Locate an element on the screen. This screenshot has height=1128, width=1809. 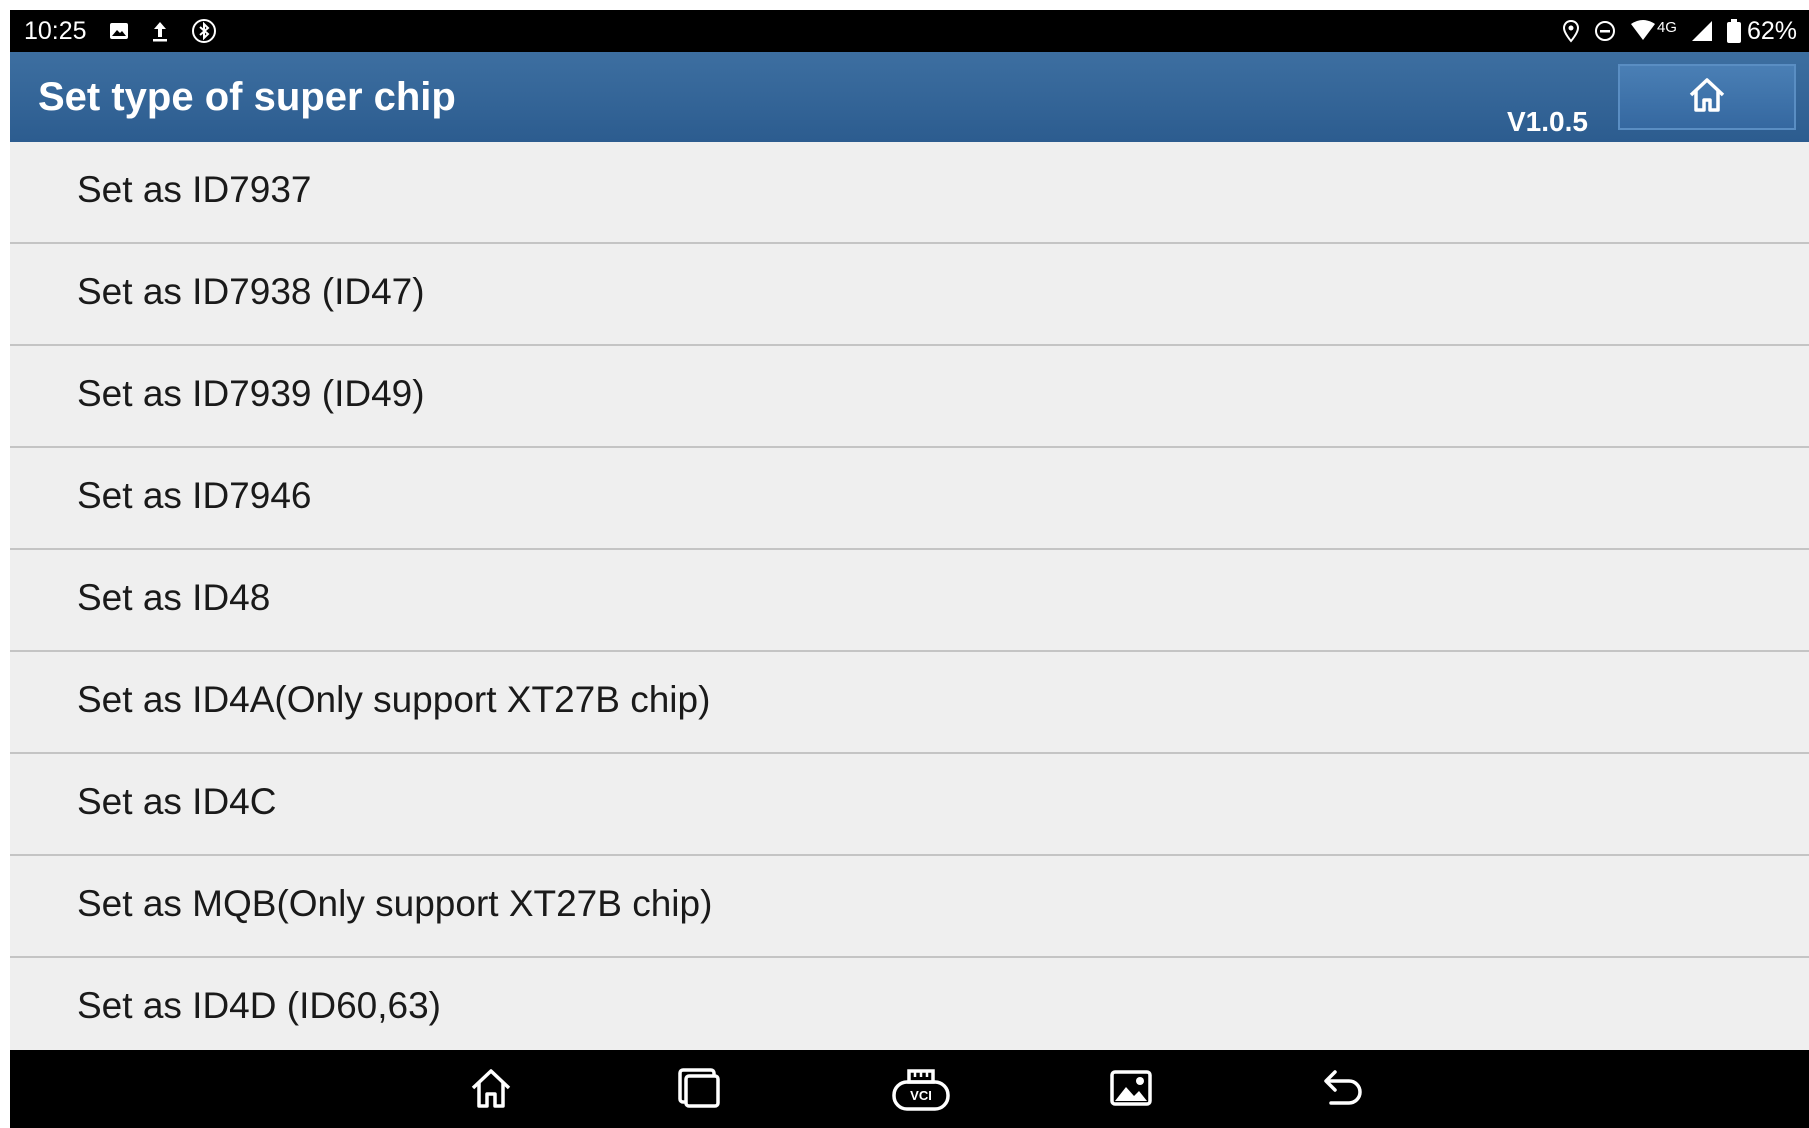
nav-recent-apps-button is located at coordinates (699, 1090).